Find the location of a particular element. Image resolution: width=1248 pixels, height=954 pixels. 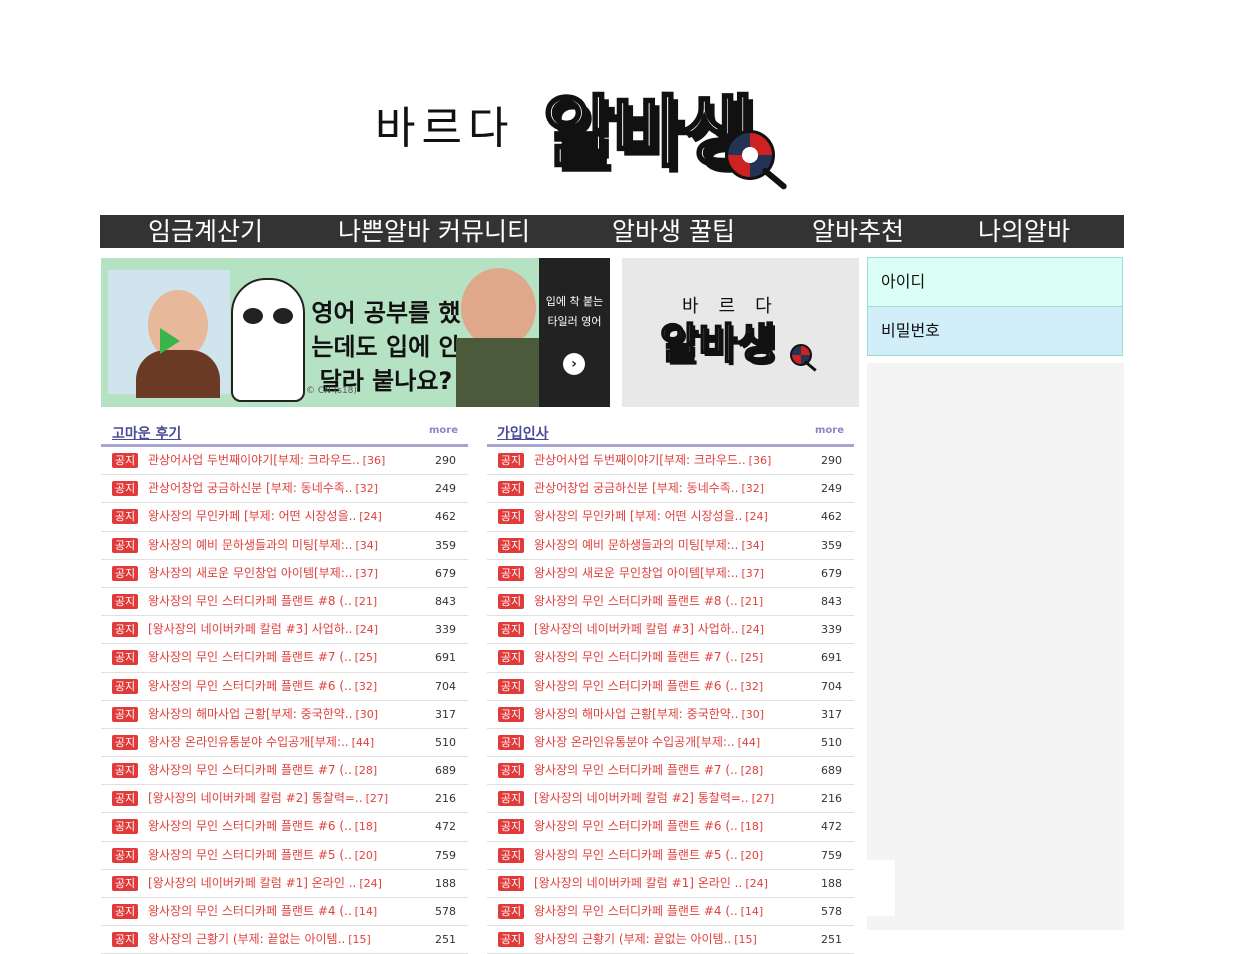

nav-my-job: 나의알바 is located at coordinates (1024, 231).